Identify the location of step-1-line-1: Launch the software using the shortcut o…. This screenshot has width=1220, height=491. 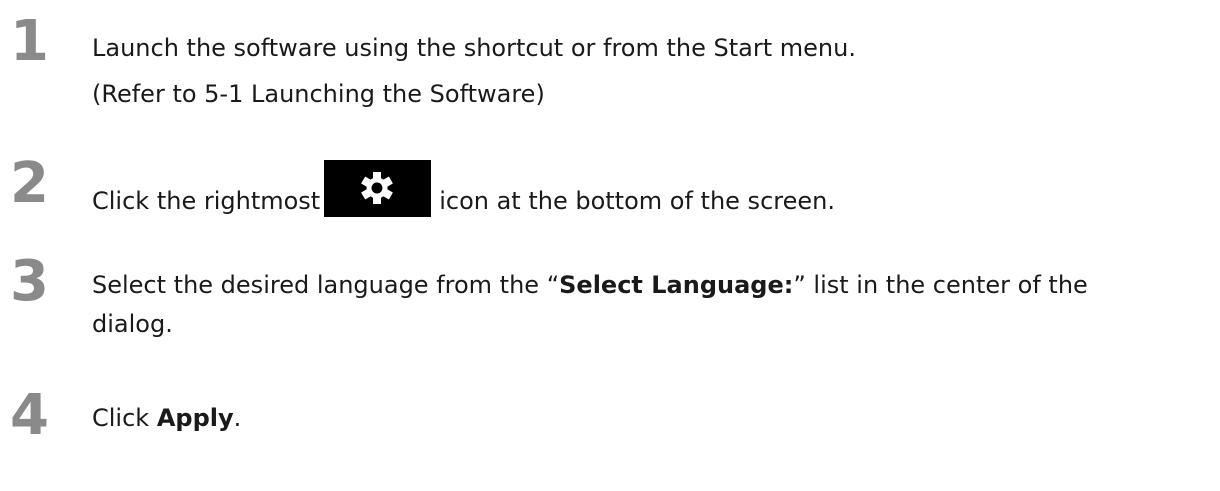
(474, 48).